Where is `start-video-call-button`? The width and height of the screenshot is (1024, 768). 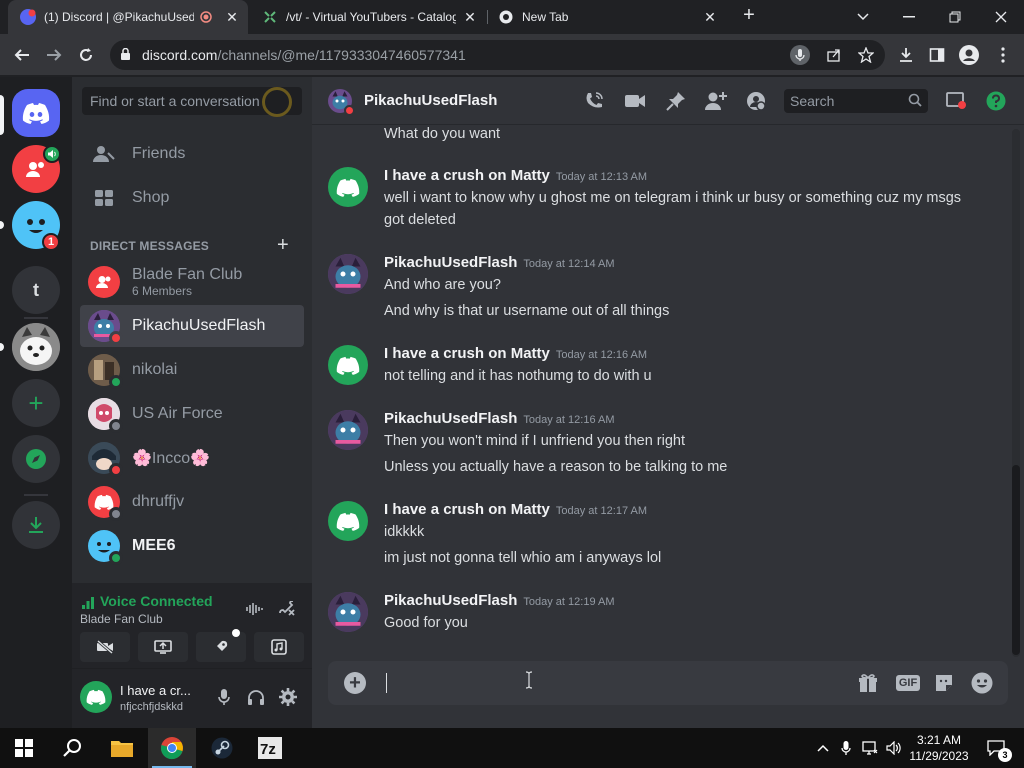
start-video-call-button is located at coordinates (635, 101).